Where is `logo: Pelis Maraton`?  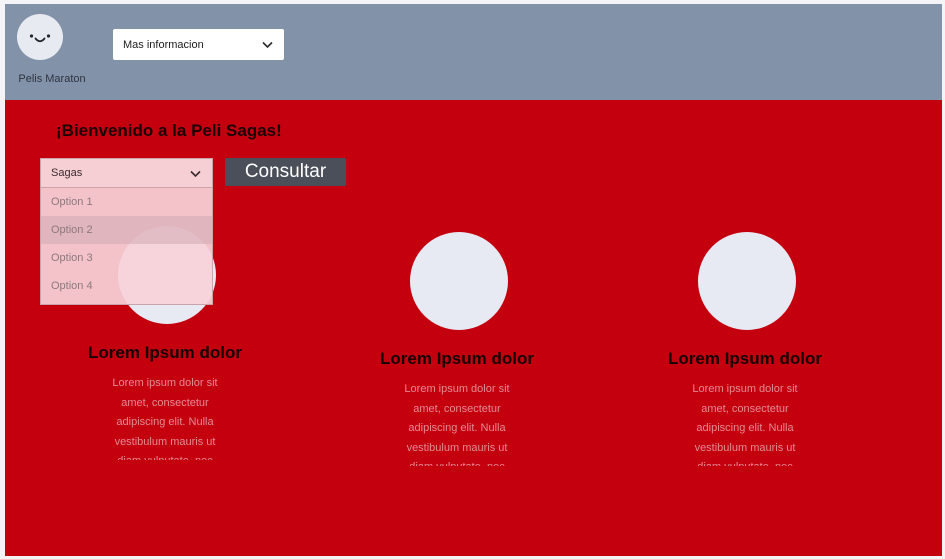 logo: Pelis Maraton is located at coordinates (51, 49).